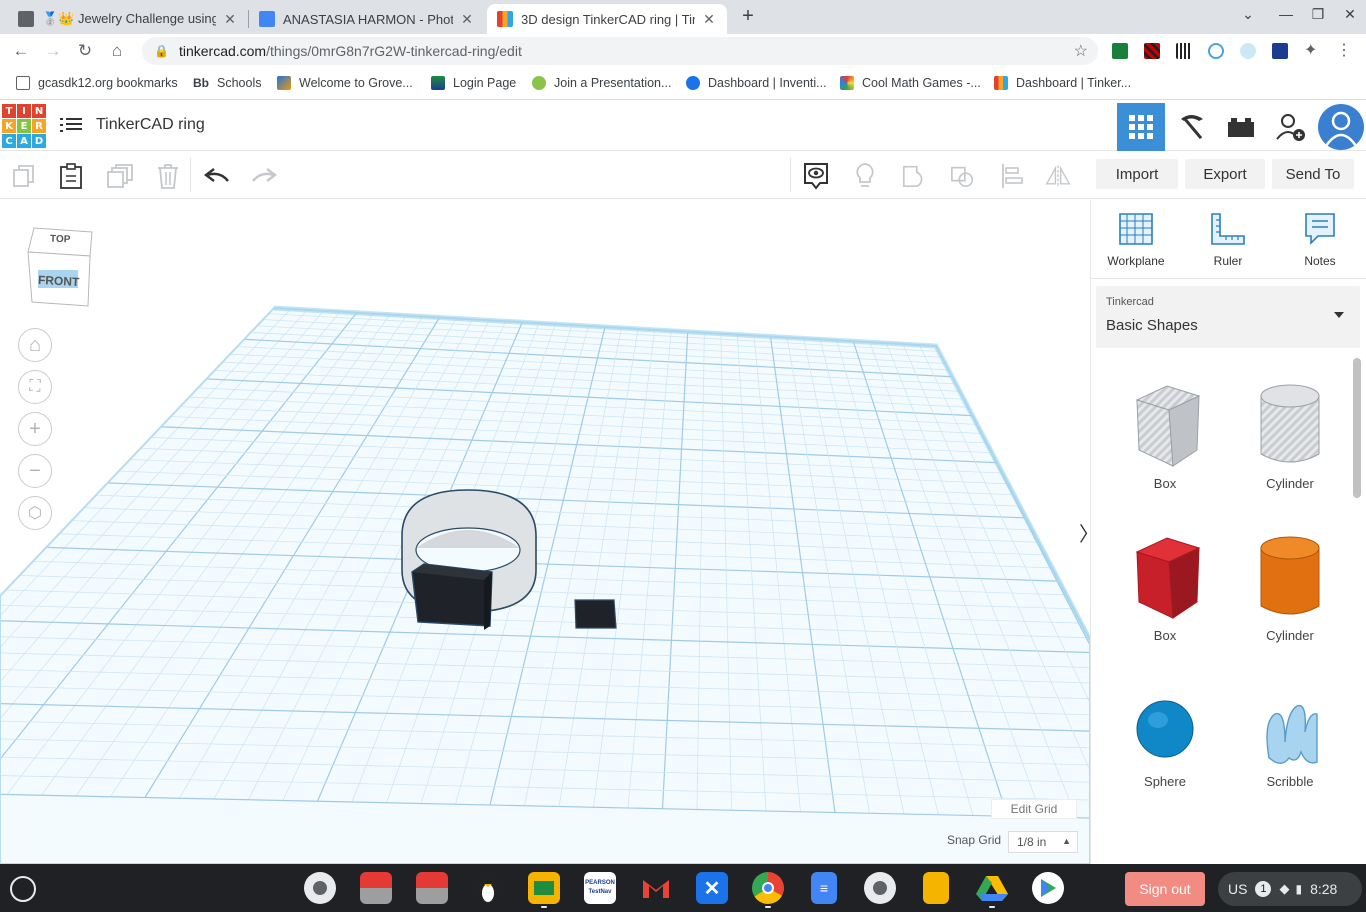 The image size is (1366, 912). What do you see at coordinates (1165, 740) in the screenshot?
I see `shape-sphere: Sphere` at bounding box center [1165, 740].